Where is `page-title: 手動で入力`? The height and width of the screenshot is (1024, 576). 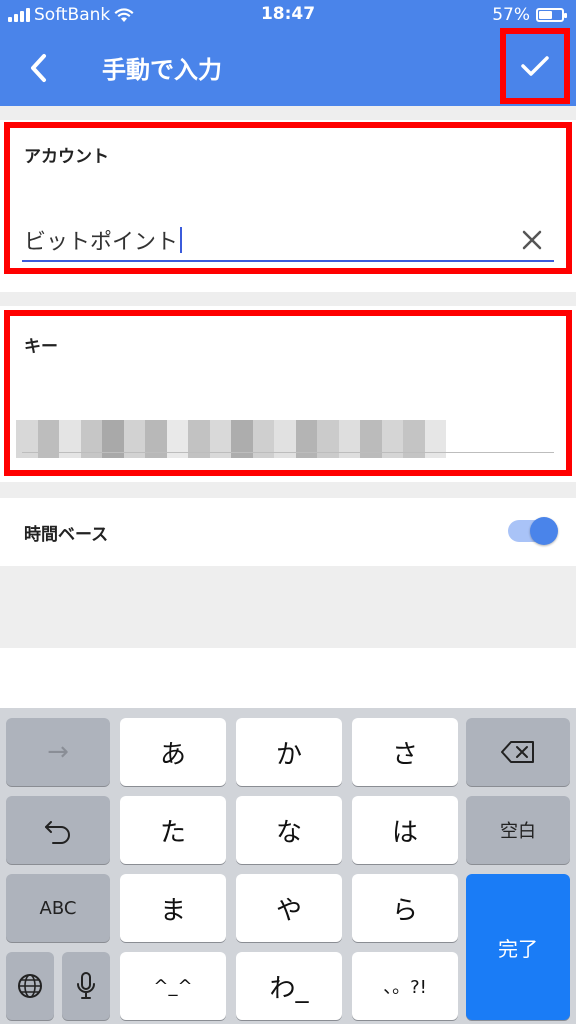 page-title: 手動で入力 is located at coordinates (162, 70).